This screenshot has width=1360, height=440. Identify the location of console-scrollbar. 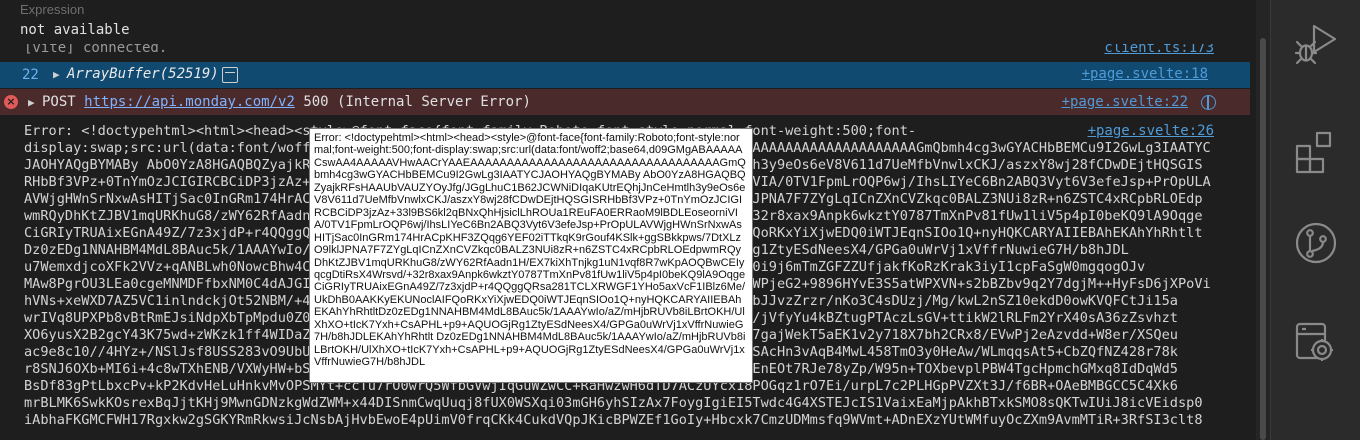
(1263, 220).